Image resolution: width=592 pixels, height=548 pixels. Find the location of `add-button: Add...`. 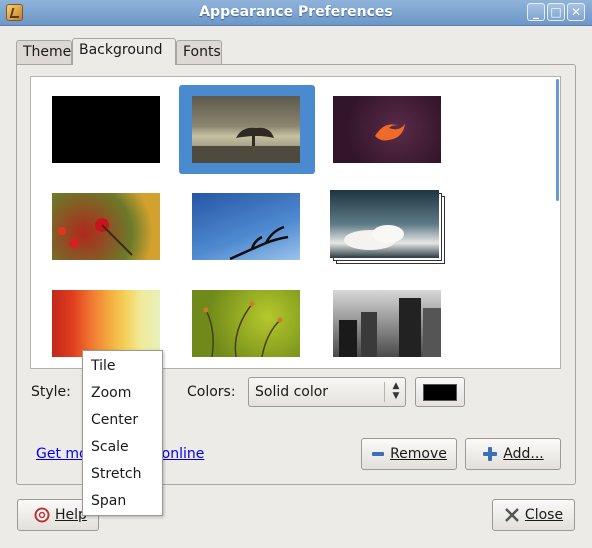

add-button: Add... is located at coordinates (513, 454).